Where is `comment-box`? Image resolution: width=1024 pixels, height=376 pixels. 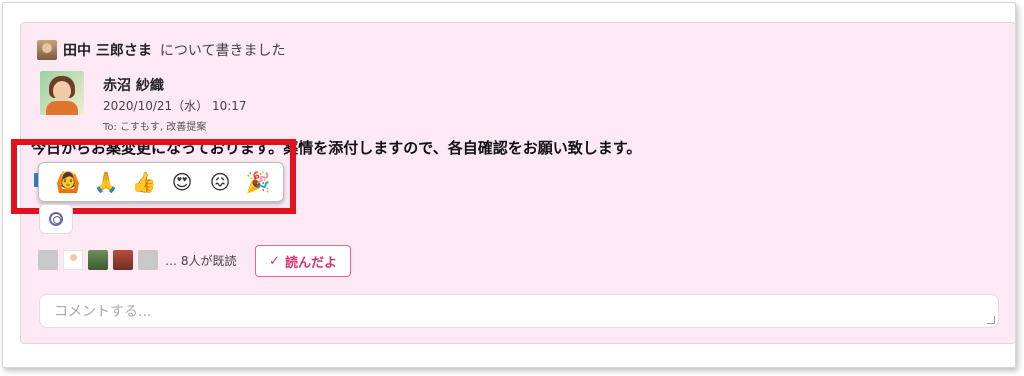 comment-box is located at coordinates (519, 311).